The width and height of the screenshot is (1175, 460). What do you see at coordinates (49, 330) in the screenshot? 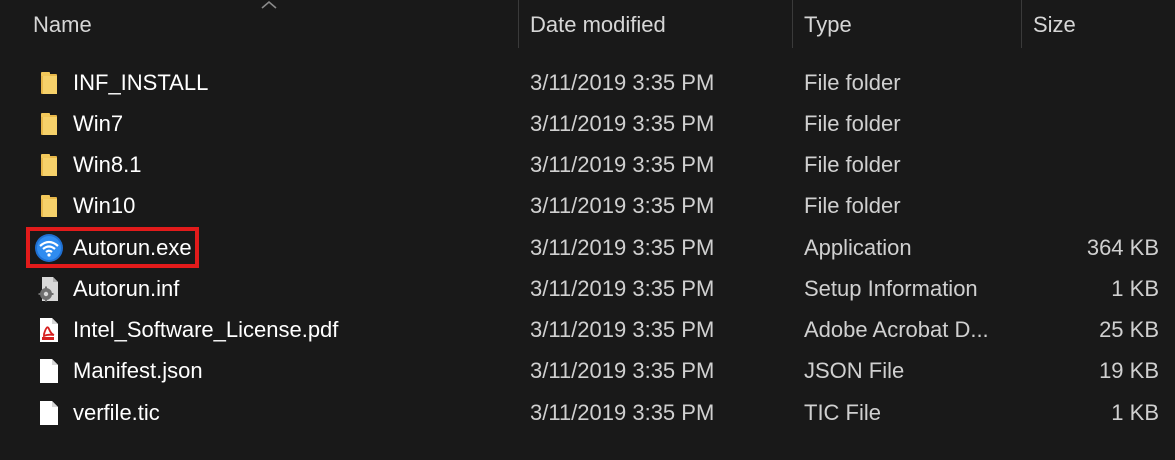
I see `pdf-file-icon` at bounding box center [49, 330].